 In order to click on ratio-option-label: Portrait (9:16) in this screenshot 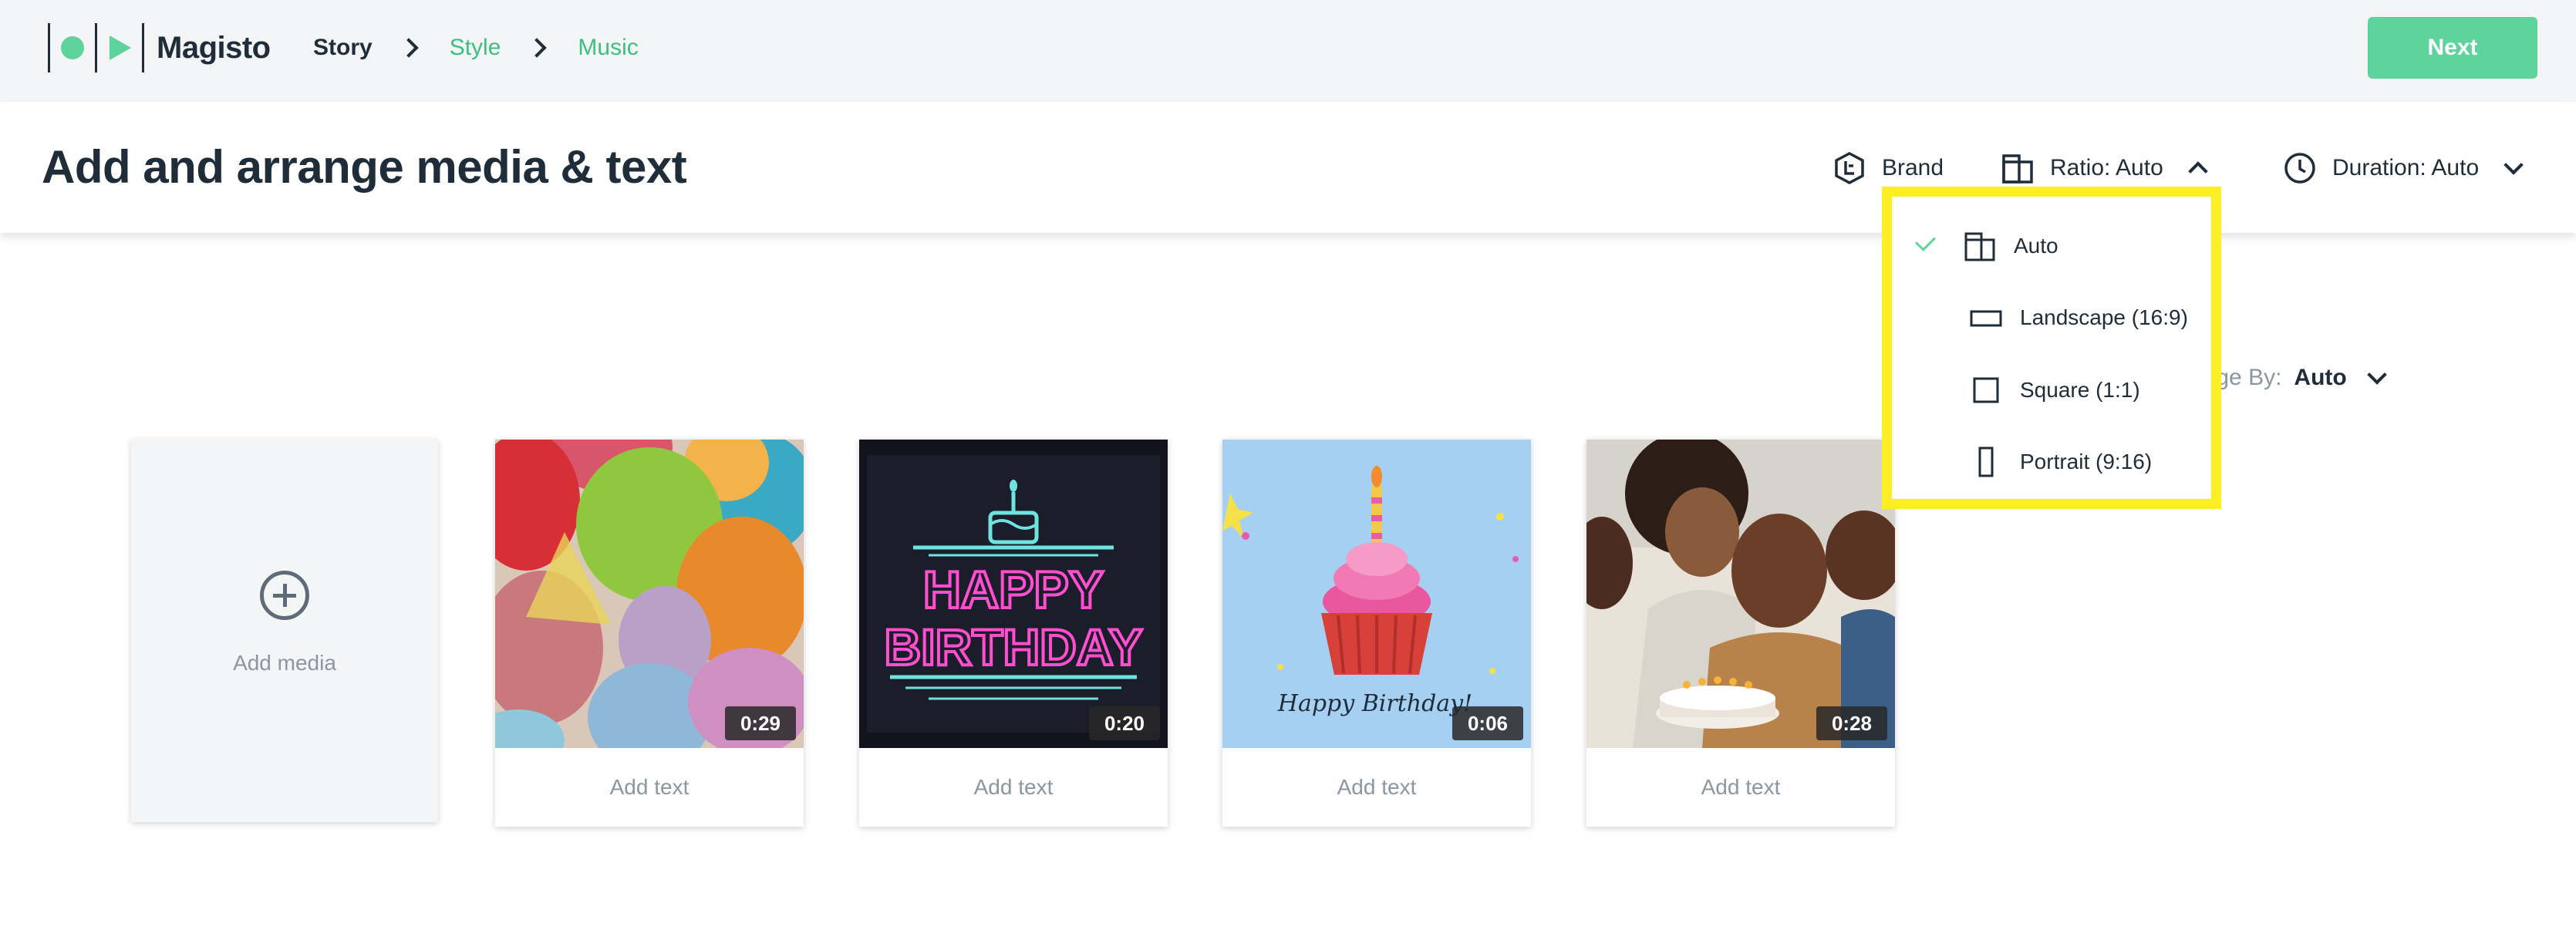, I will do `click(2086, 462)`.